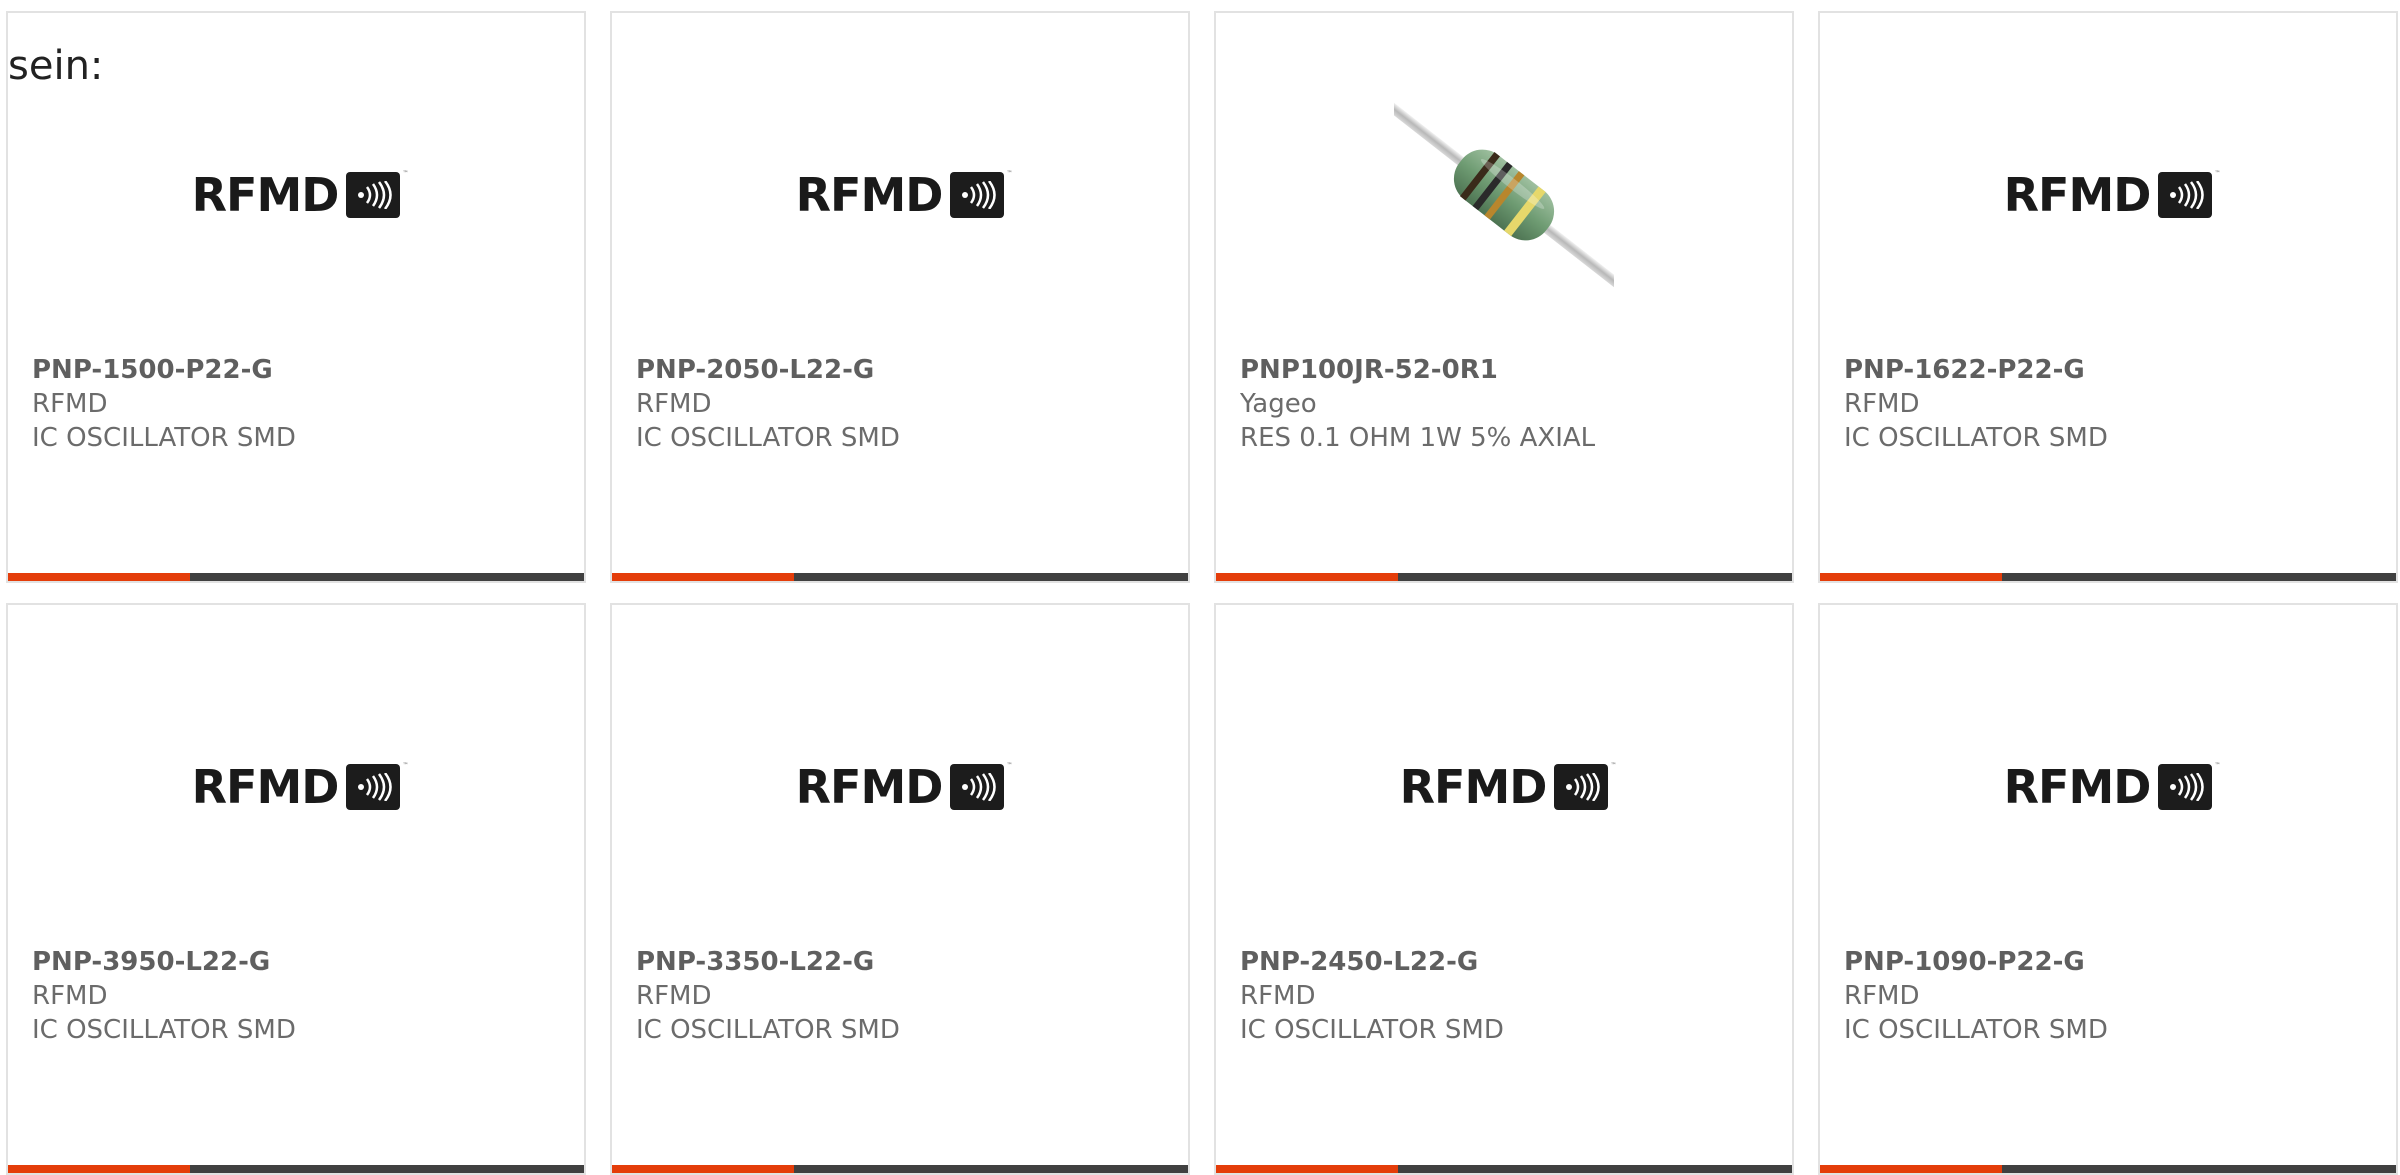 This screenshot has width=2400, height=1175. Describe the element at coordinates (768, 370) in the screenshot. I see `part-number: PNP-2050-L22-G` at that location.